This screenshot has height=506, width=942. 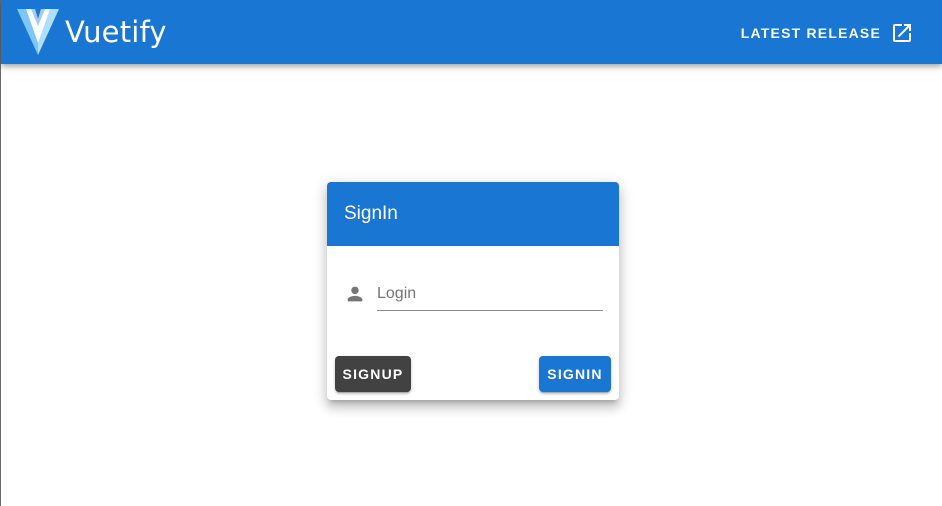 I want to click on login-input, so click(x=490, y=294).